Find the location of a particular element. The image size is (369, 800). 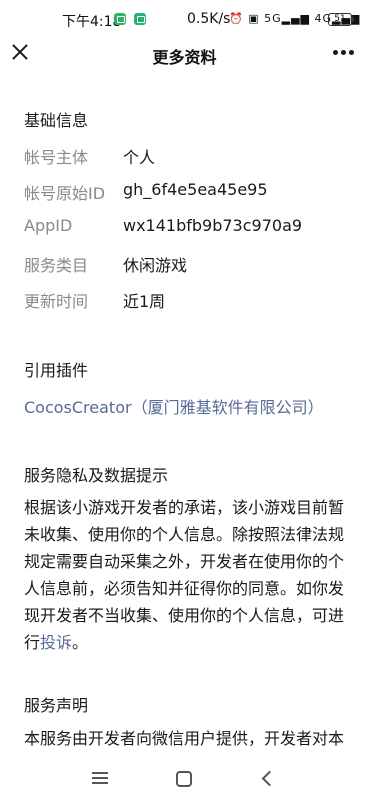

plugin-link: CocosCreator（厦门雅基软件有限公司） is located at coordinates (174, 406).